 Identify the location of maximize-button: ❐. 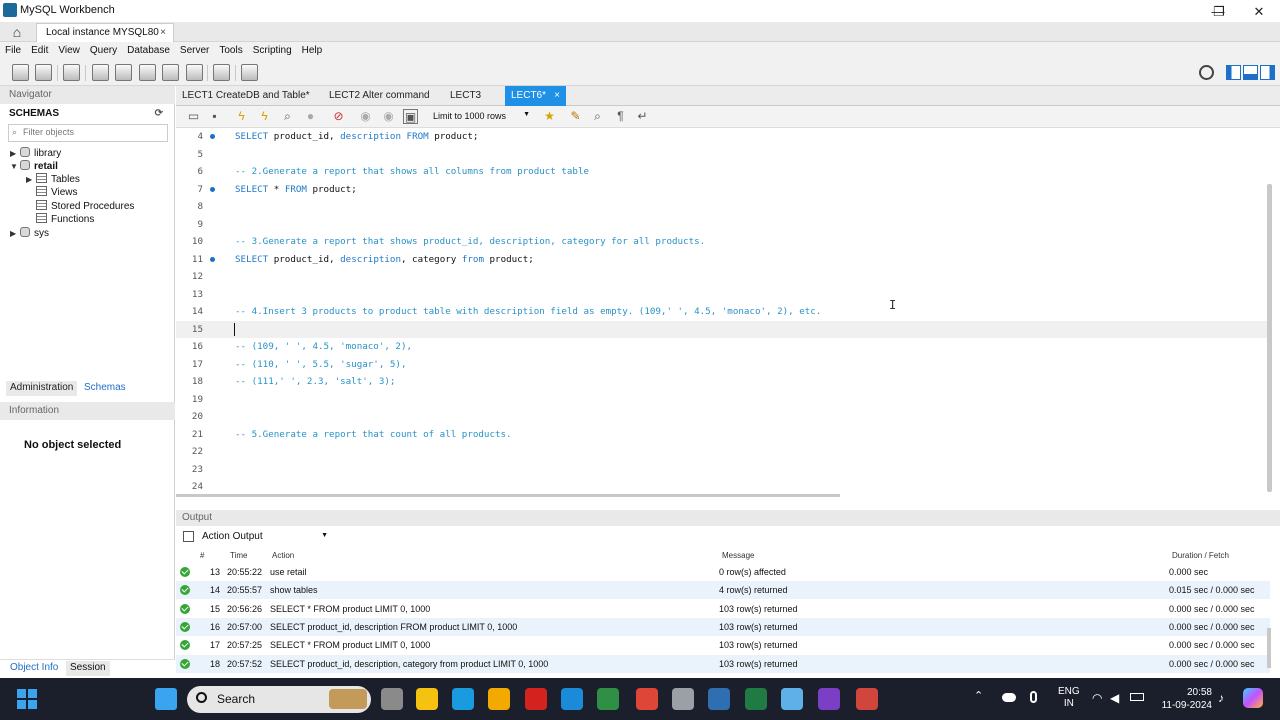
(1219, 12).